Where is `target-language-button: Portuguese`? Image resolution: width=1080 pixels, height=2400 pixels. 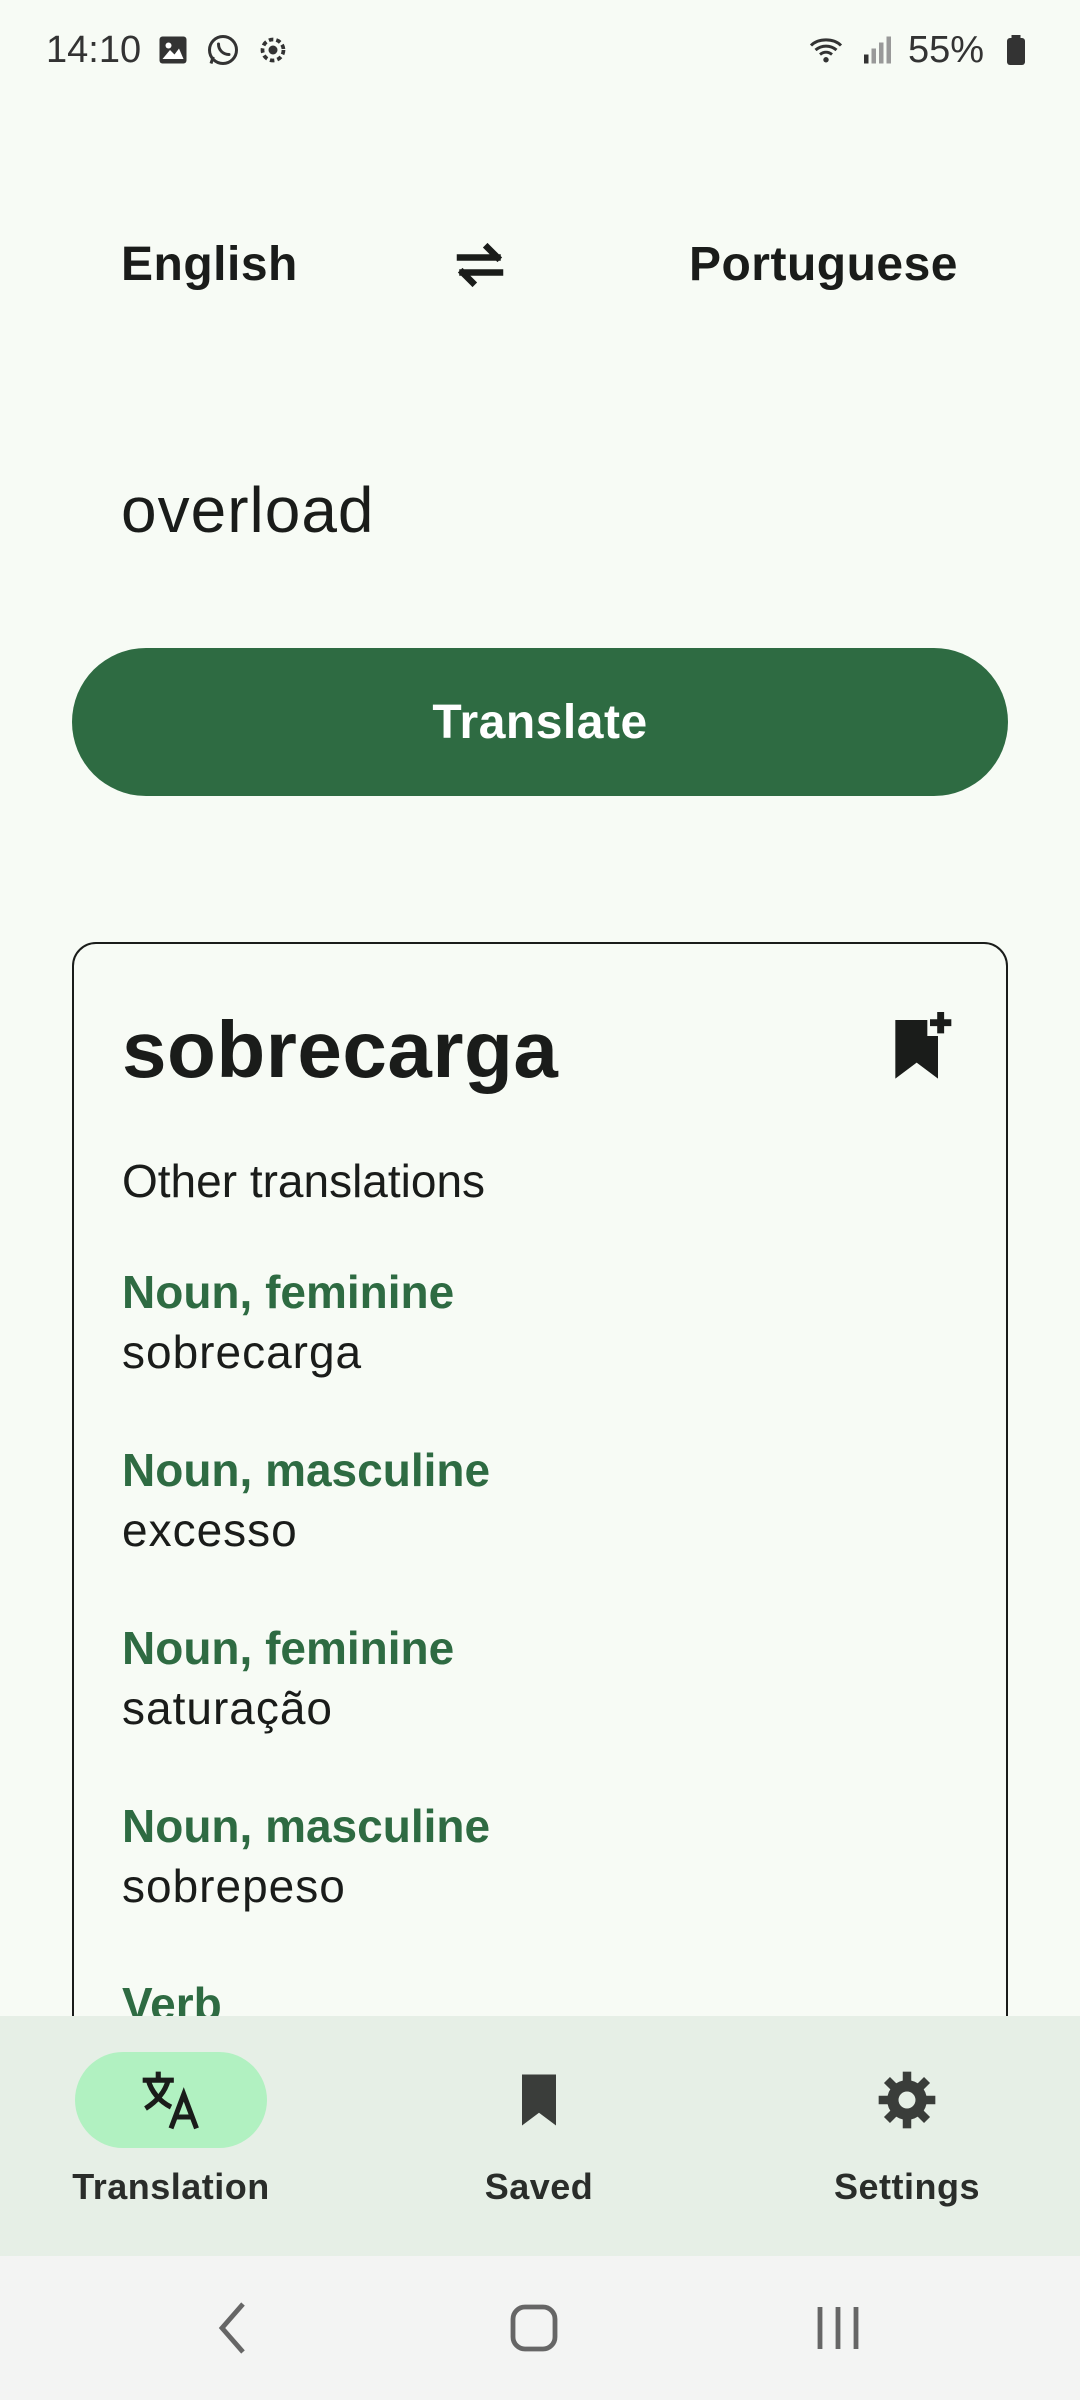
target-language-button: Portuguese is located at coordinates (823, 265).